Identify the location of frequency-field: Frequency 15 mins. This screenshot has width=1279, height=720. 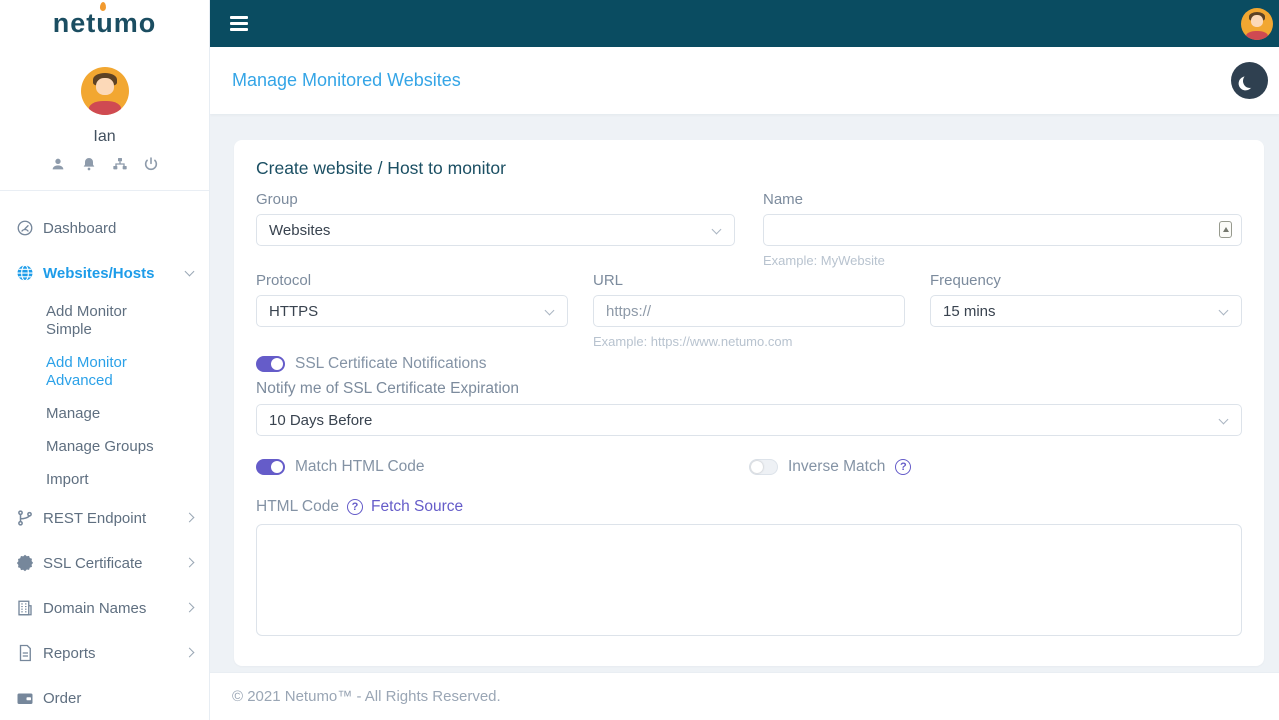
(1086, 310).